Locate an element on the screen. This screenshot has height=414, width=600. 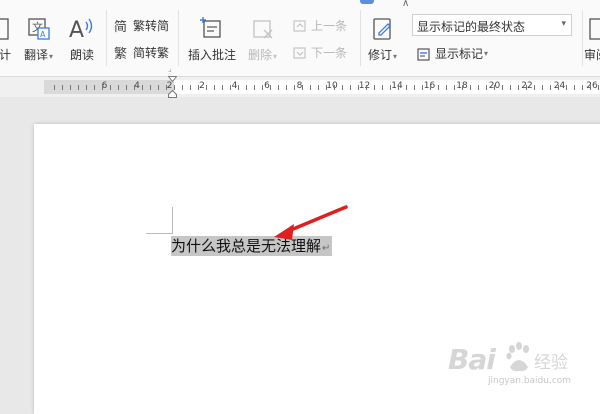
show-markup-icon is located at coordinates (424, 54).